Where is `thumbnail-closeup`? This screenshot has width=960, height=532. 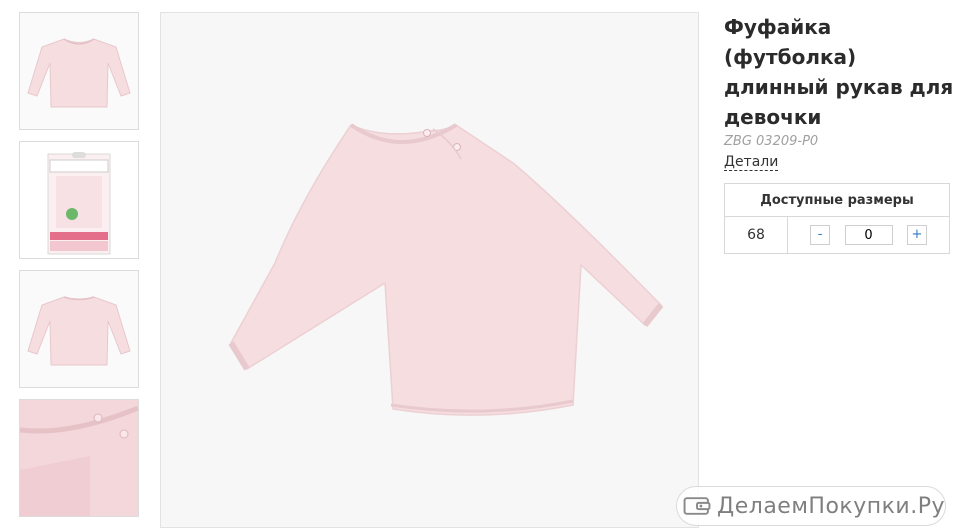
thumbnail-closeup is located at coordinates (79, 458).